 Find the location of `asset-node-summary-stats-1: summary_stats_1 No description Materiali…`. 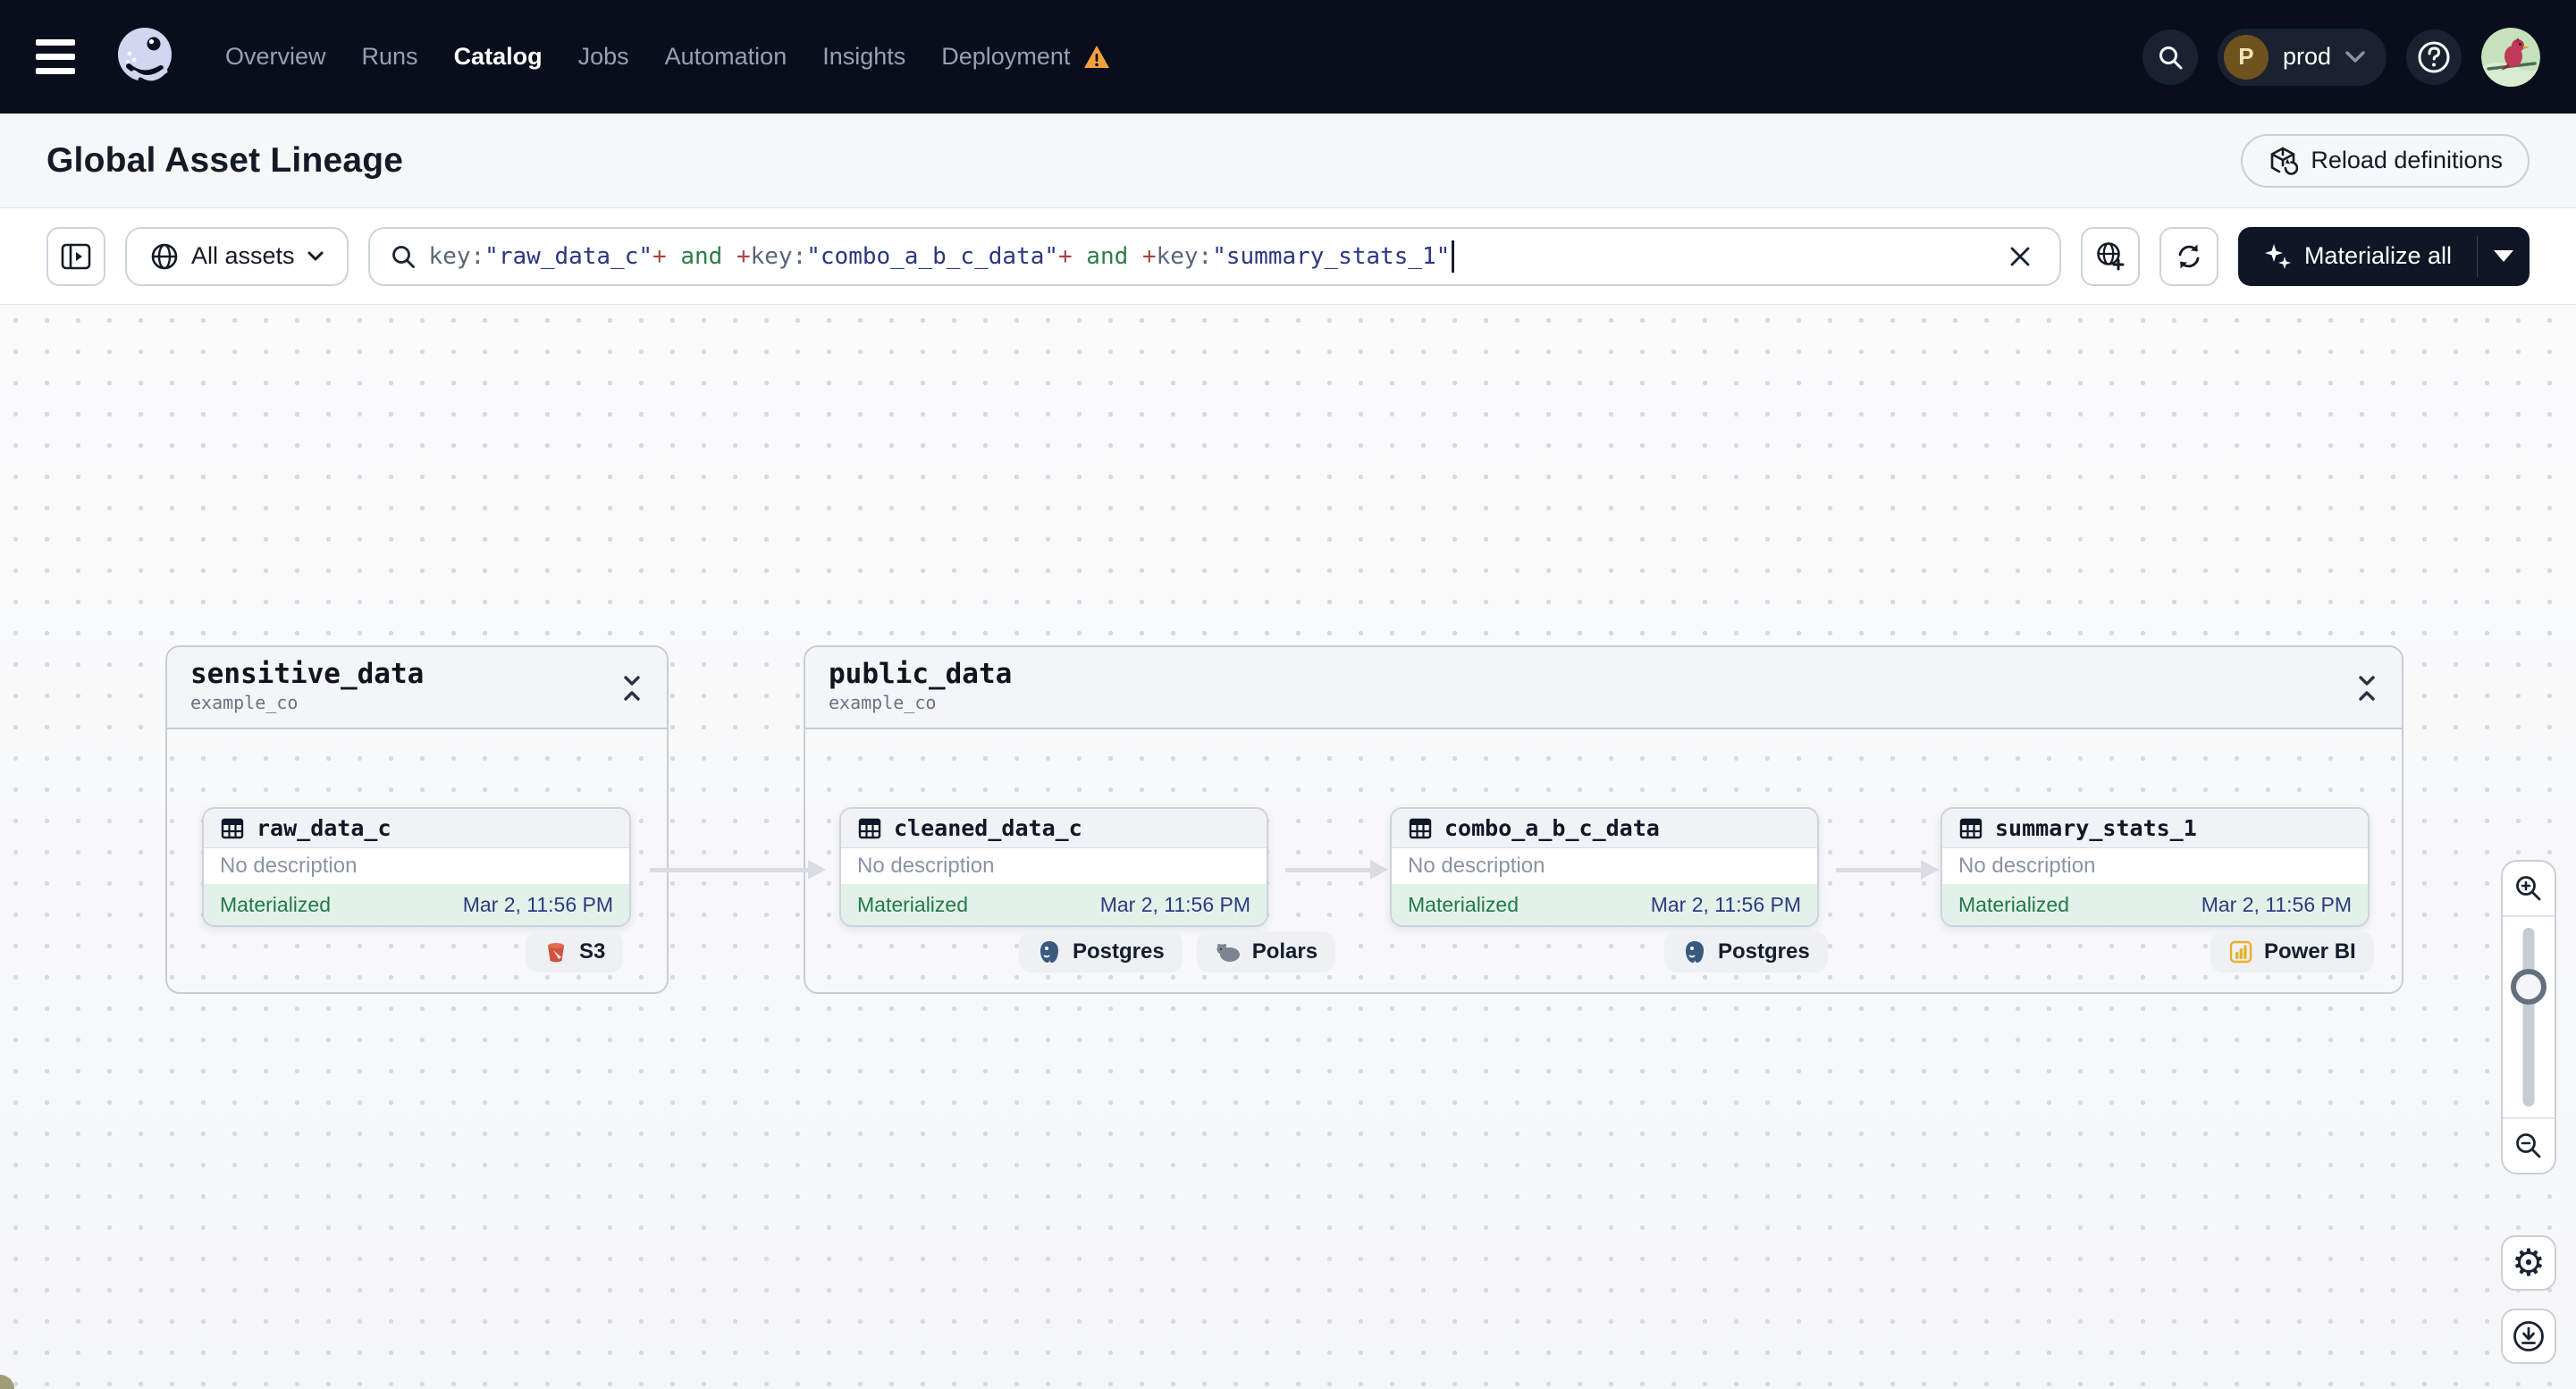

asset-node-summary-stats-1: summary_stats_1 No description Materiali… is located at coordinates (2155, 867).